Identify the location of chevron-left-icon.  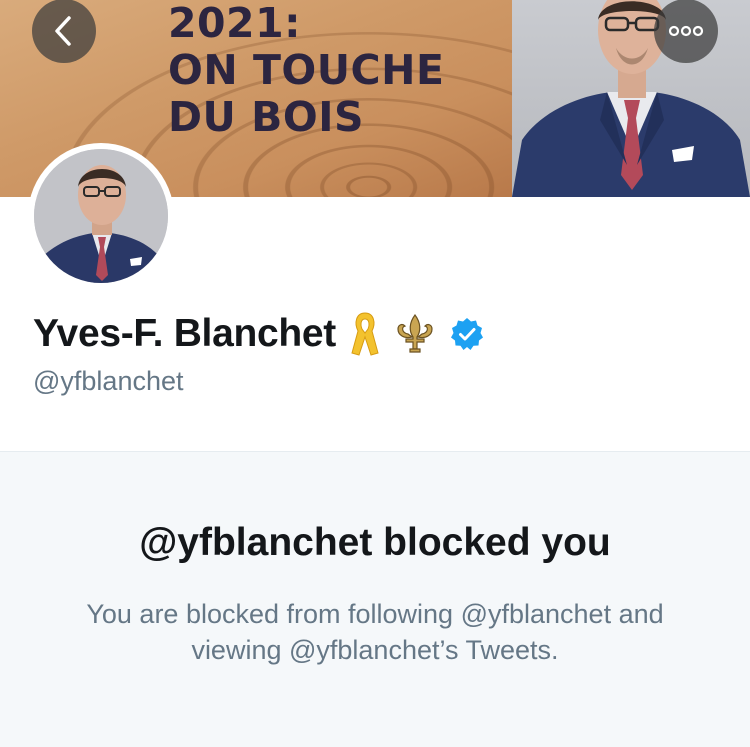
(63, 31).